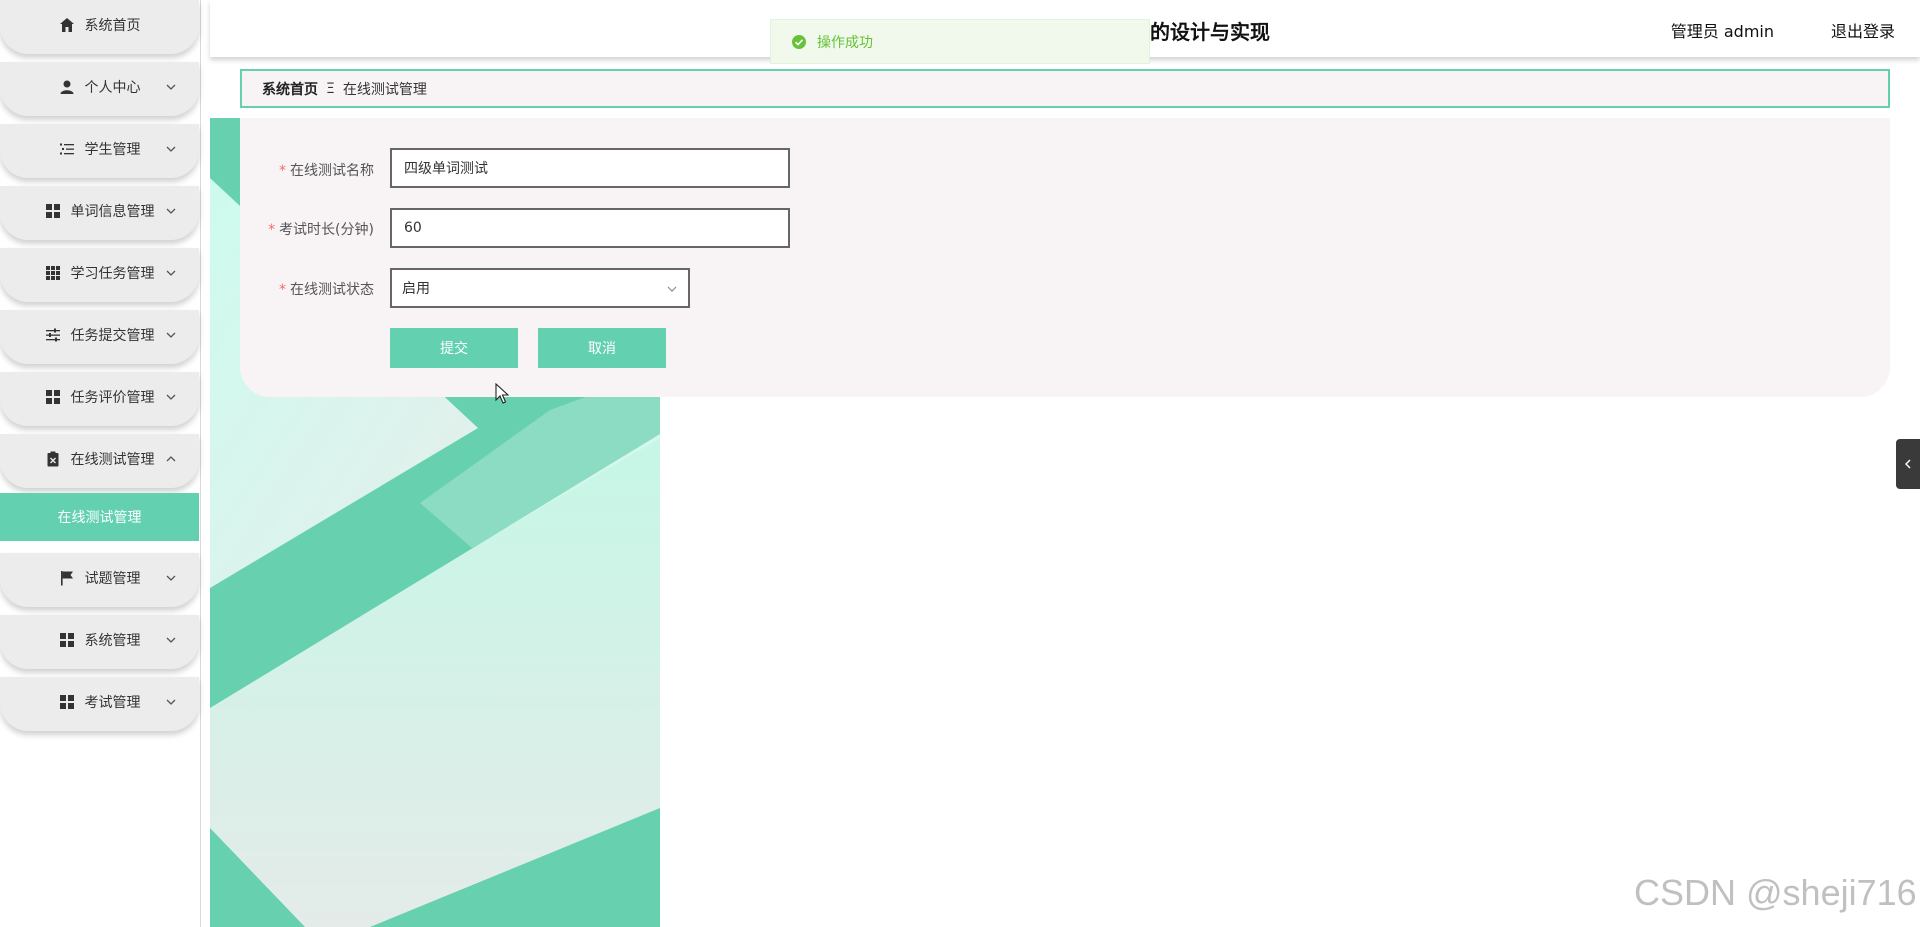 The image size is (1920, 927). I want to click on sidebar-item-study-tasks: 学习任务管理, so click(99, 275).